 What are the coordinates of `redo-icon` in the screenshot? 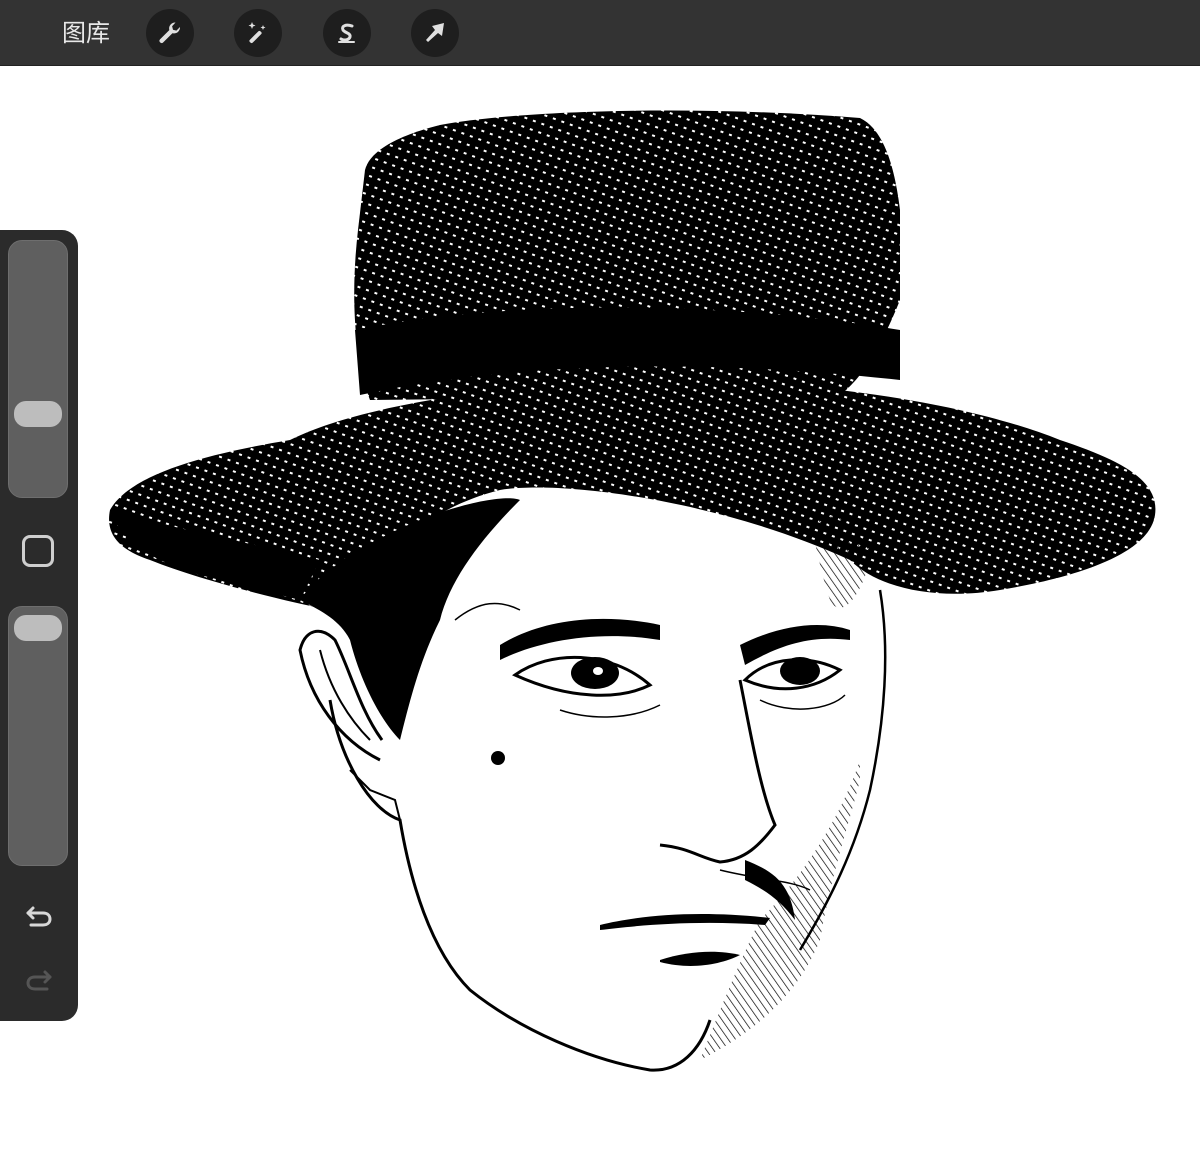 It's located at (39, 980).